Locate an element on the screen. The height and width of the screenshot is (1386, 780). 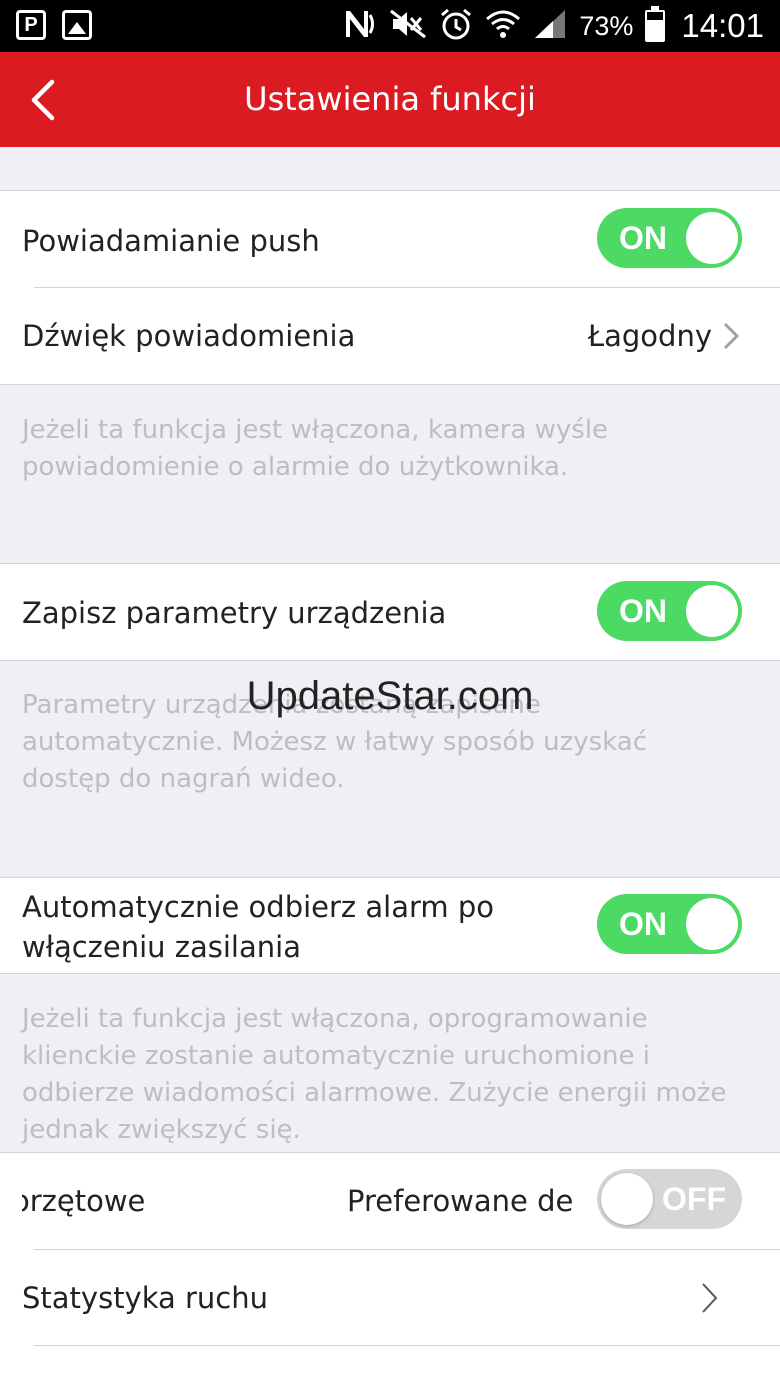
battery-level-fill is located at coordinates (655, 29).